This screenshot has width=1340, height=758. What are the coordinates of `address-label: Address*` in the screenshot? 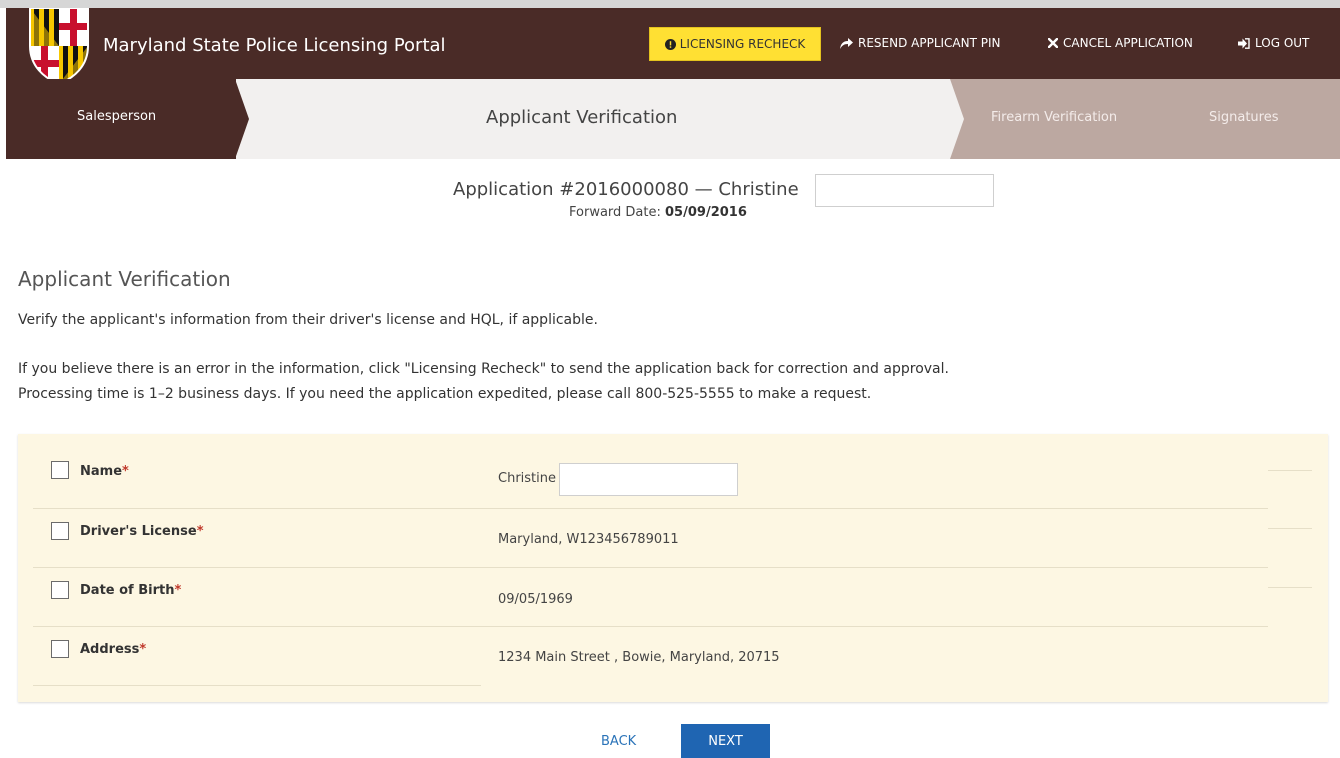 It's located at (113, 649).